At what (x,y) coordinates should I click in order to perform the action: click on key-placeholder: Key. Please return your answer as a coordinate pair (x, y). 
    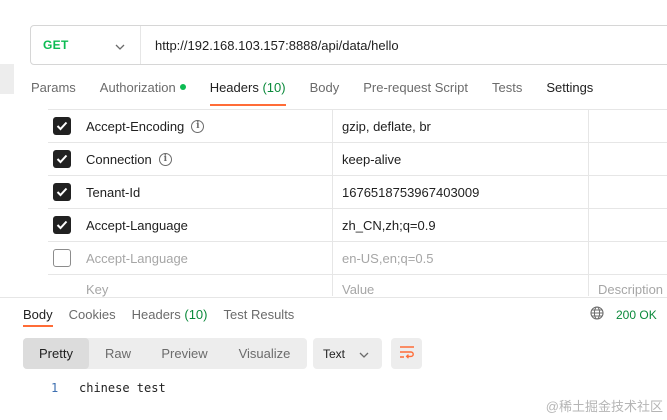
    Looking at the image, I should click on (97, 289).